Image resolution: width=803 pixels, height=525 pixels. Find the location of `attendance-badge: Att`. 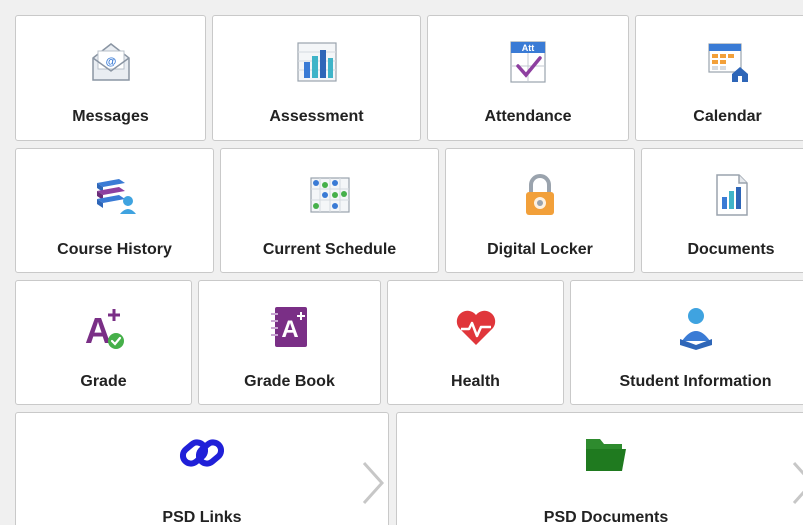

attendance-badge: Att is located at coordinates (528, 48).